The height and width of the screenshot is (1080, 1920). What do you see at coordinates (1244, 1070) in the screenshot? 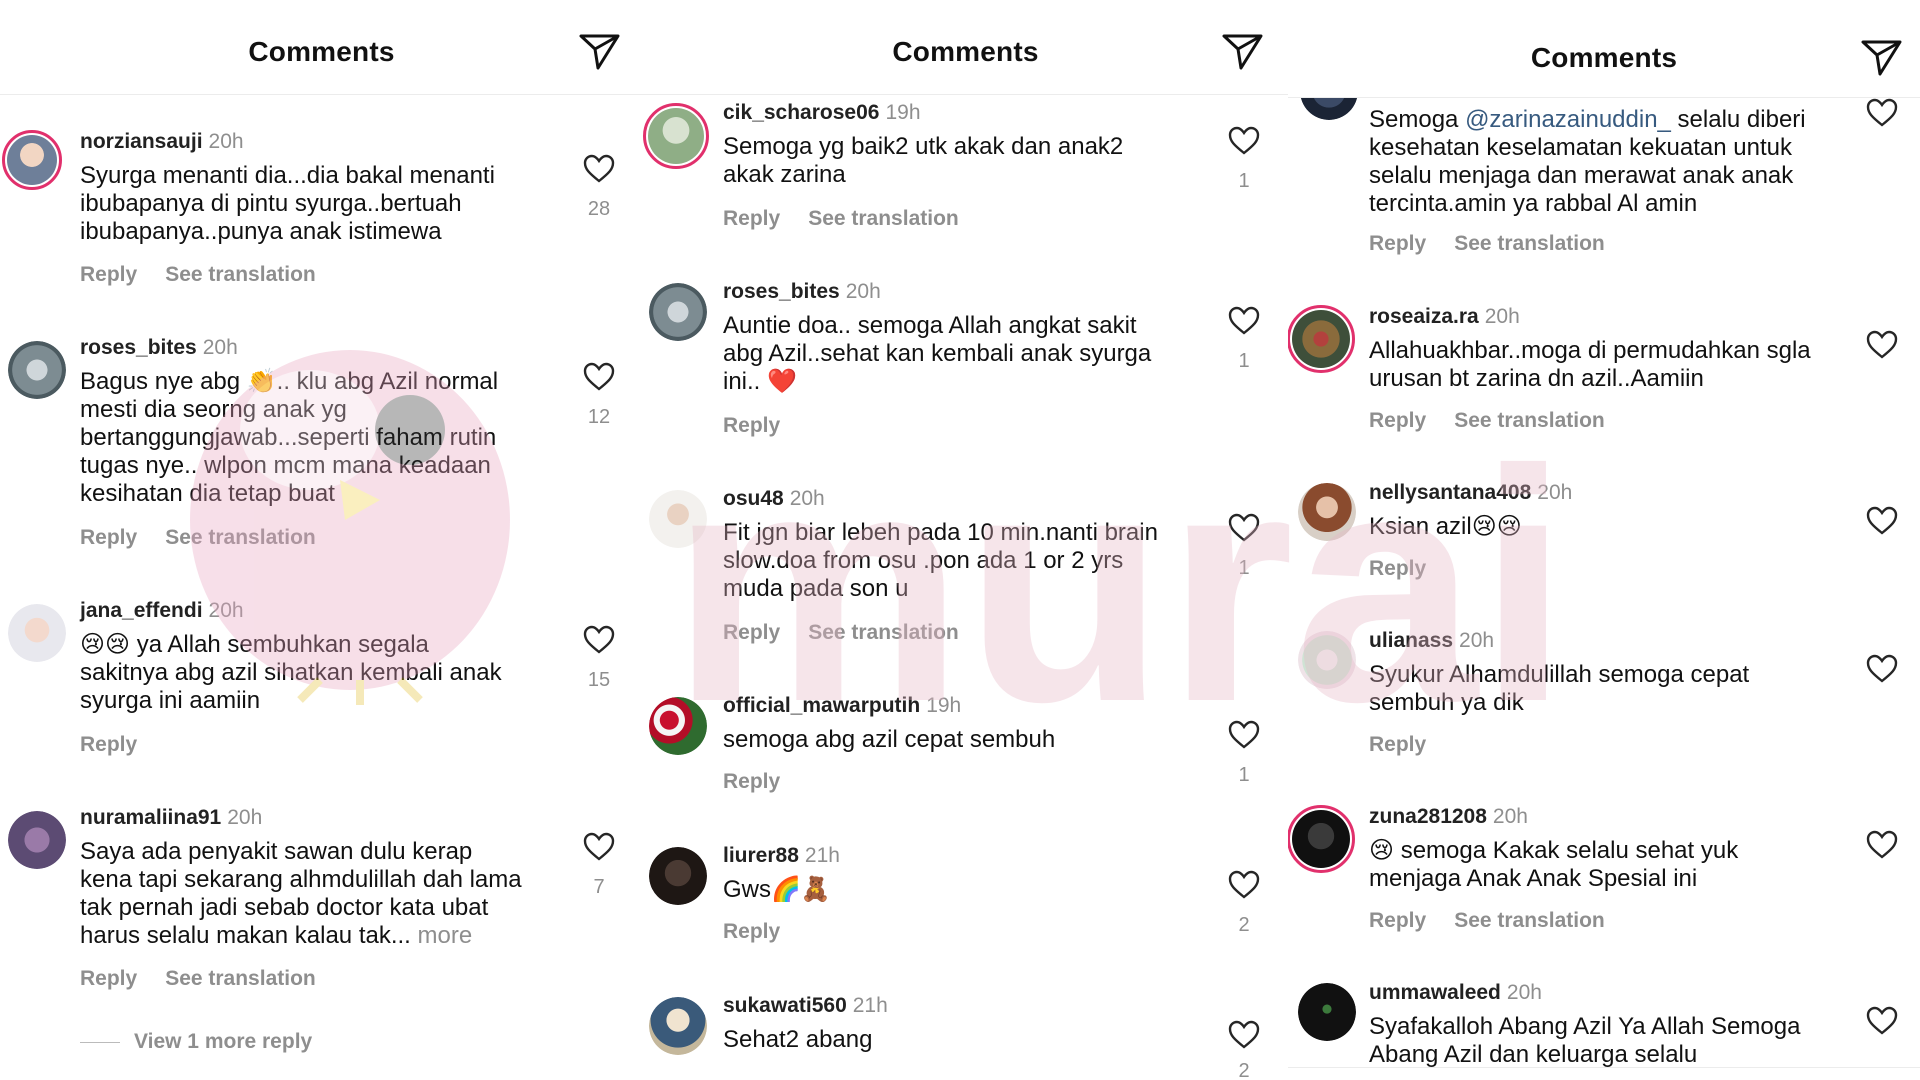
I see `like-count: 2` at bounding box center [1244, 1070].